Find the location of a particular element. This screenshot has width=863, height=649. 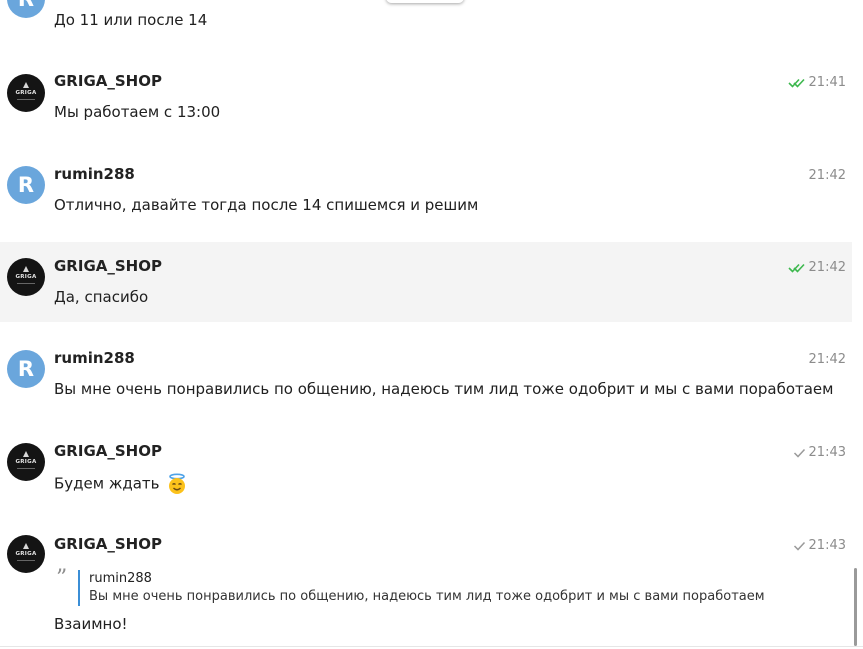

message-item: R До 11 или после 14 is located at coordinates (426, 20).